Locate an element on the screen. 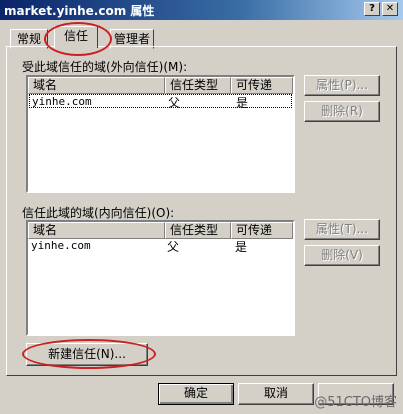  close-button: ✕ is located at coordinates (390, 9).